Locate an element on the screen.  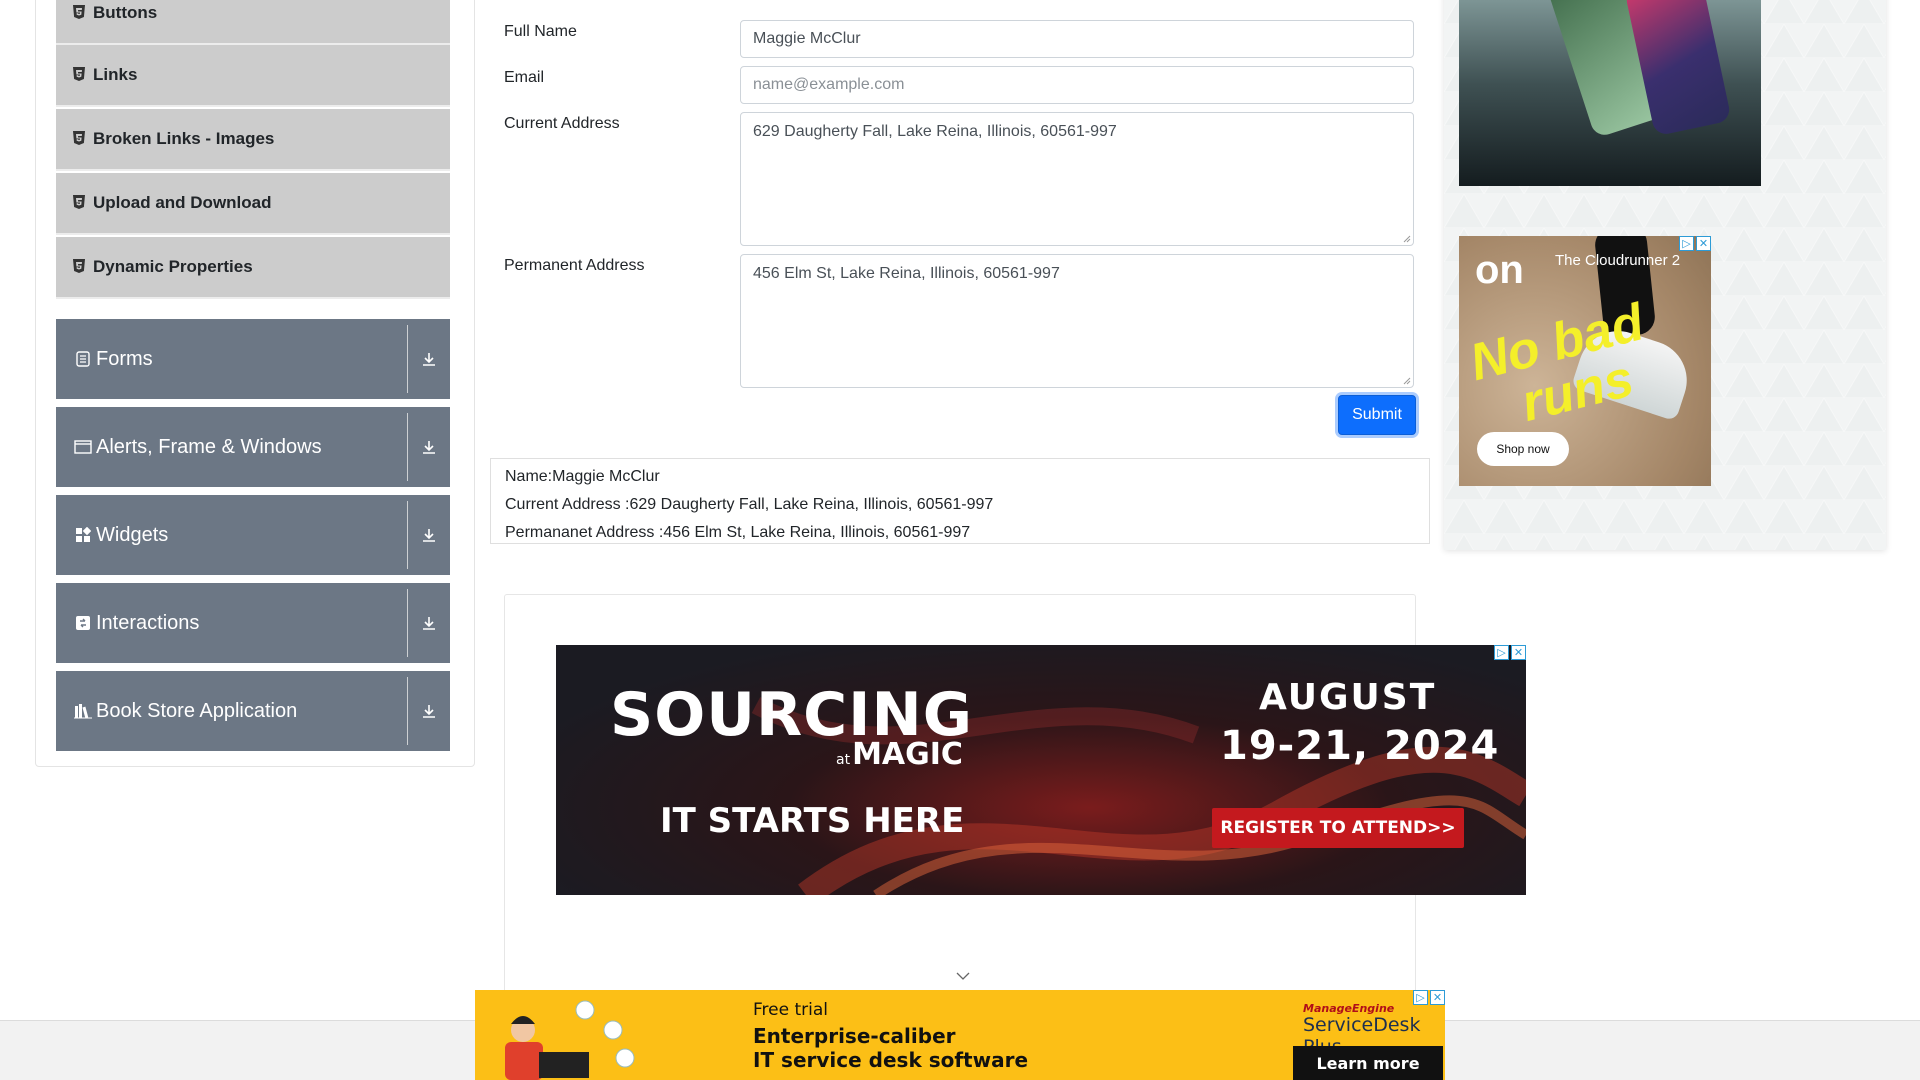
interactions-icon is located at coordinates (83, 623).